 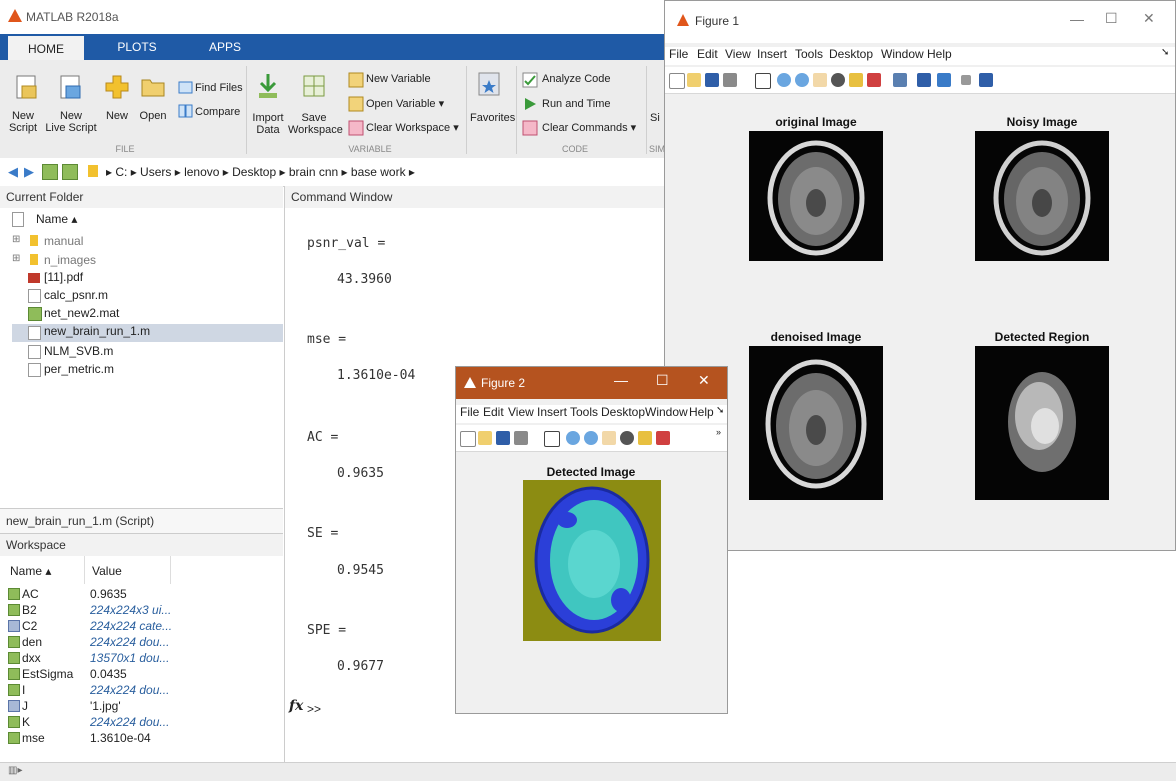 I want to click on denoised-image, so click(x=816, y=423).